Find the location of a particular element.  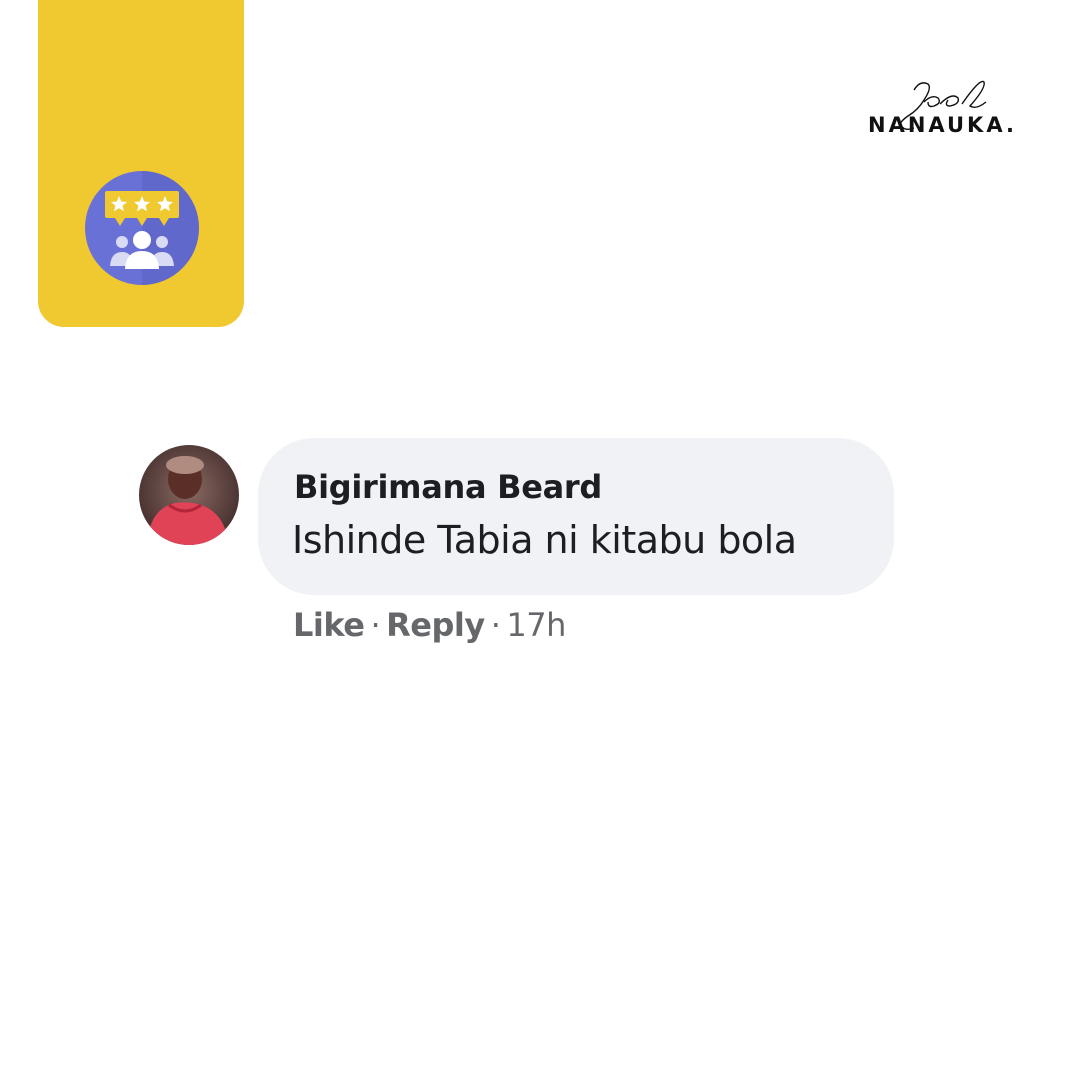

reply-button: Reply is located at coordinates (435, 625).